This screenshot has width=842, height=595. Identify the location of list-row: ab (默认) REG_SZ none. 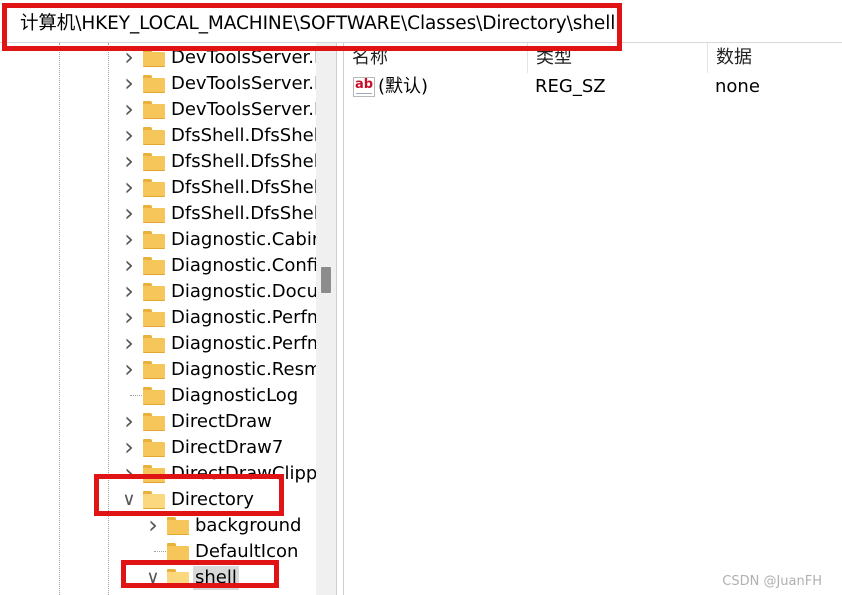
(593, 87).